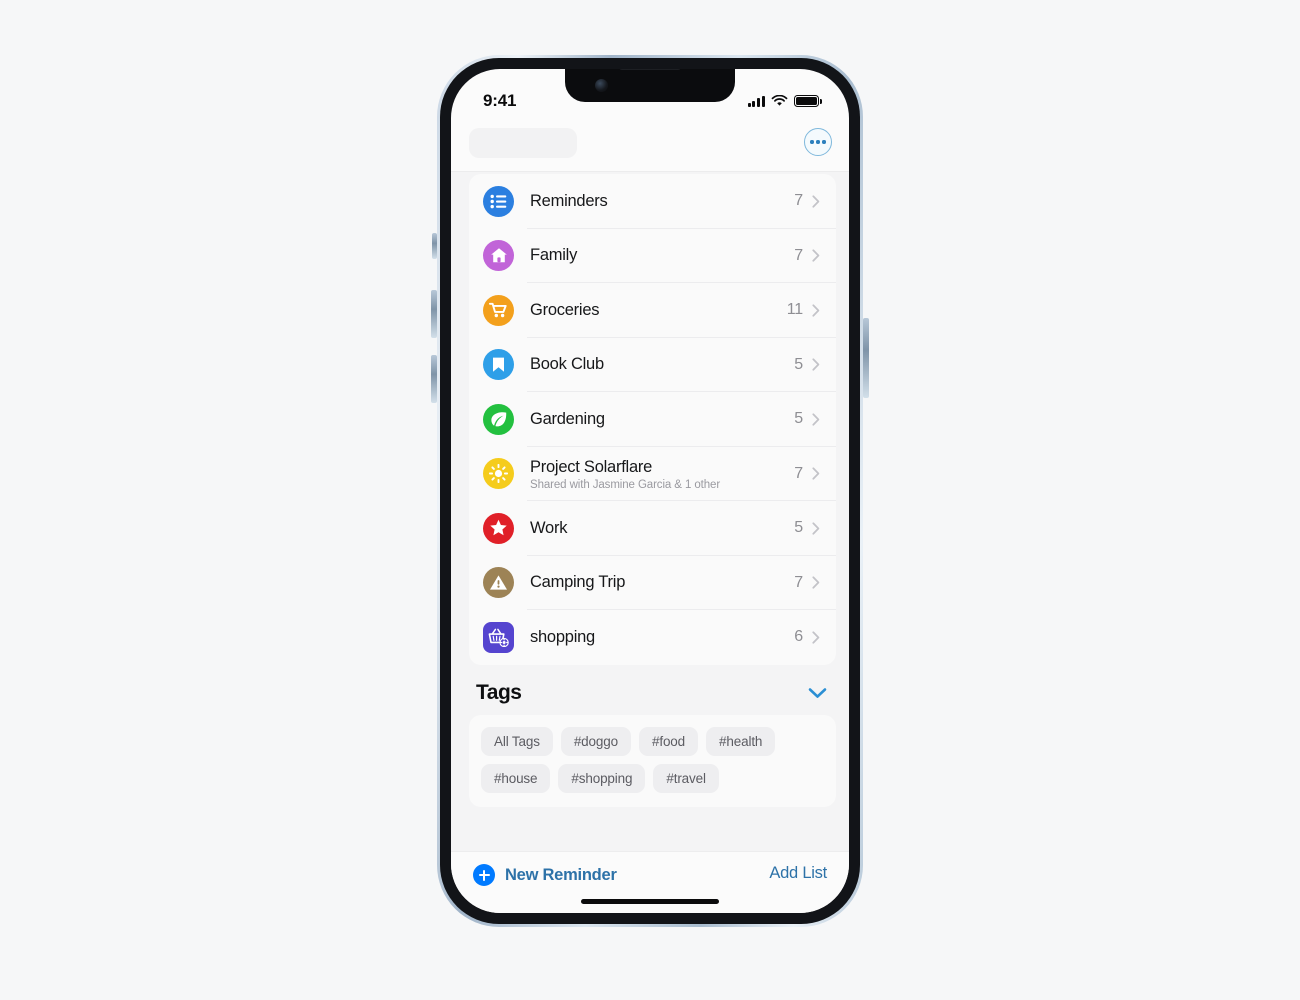 The height and width of the screenshot is (1000, 1300). I want to click on list-row: Book Club 5, so click(652, 365).